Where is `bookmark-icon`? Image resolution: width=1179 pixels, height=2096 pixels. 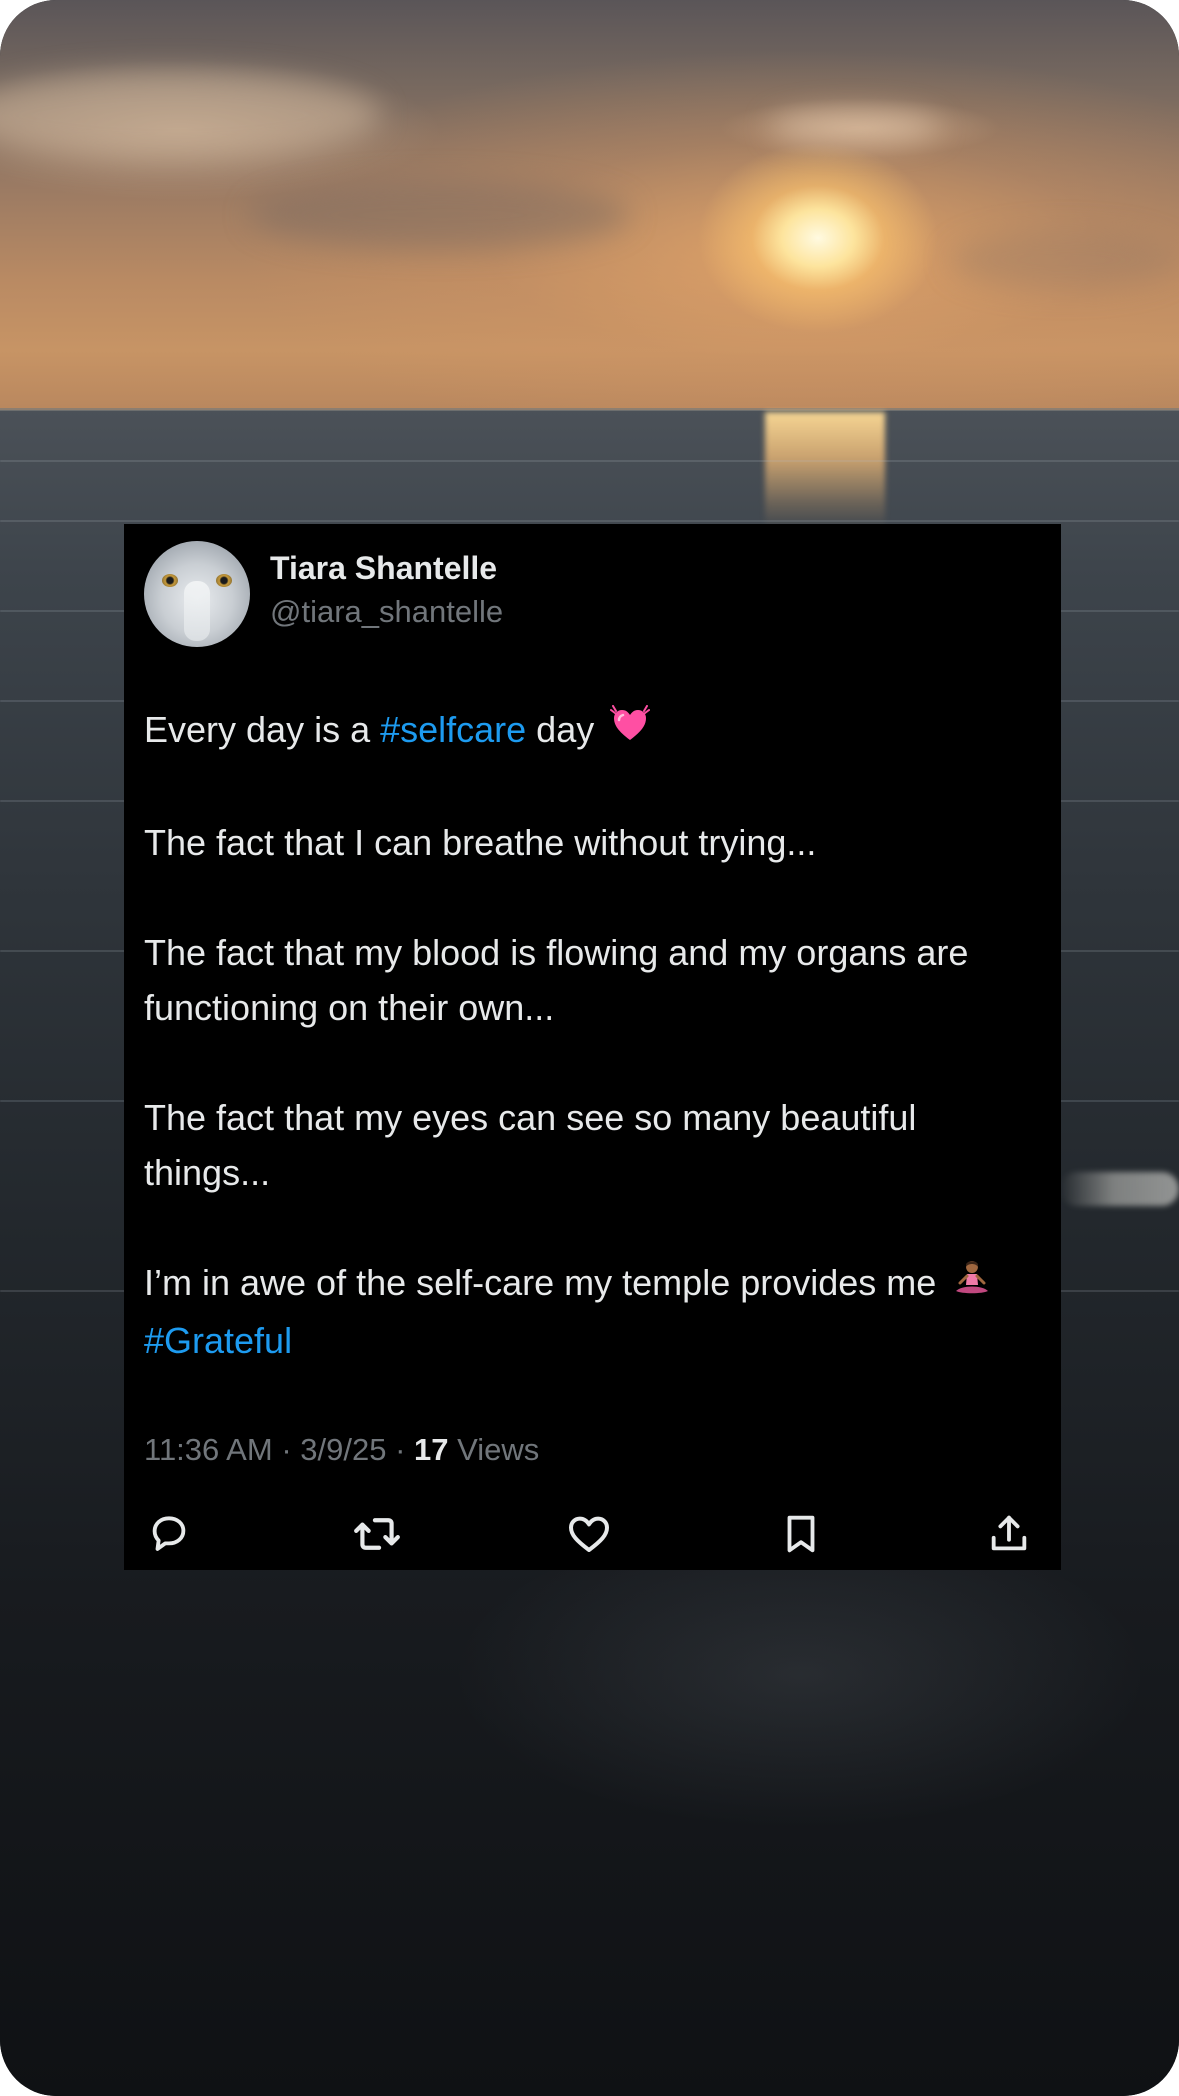 bookmark-icon is located at coordinates (801, 1534).